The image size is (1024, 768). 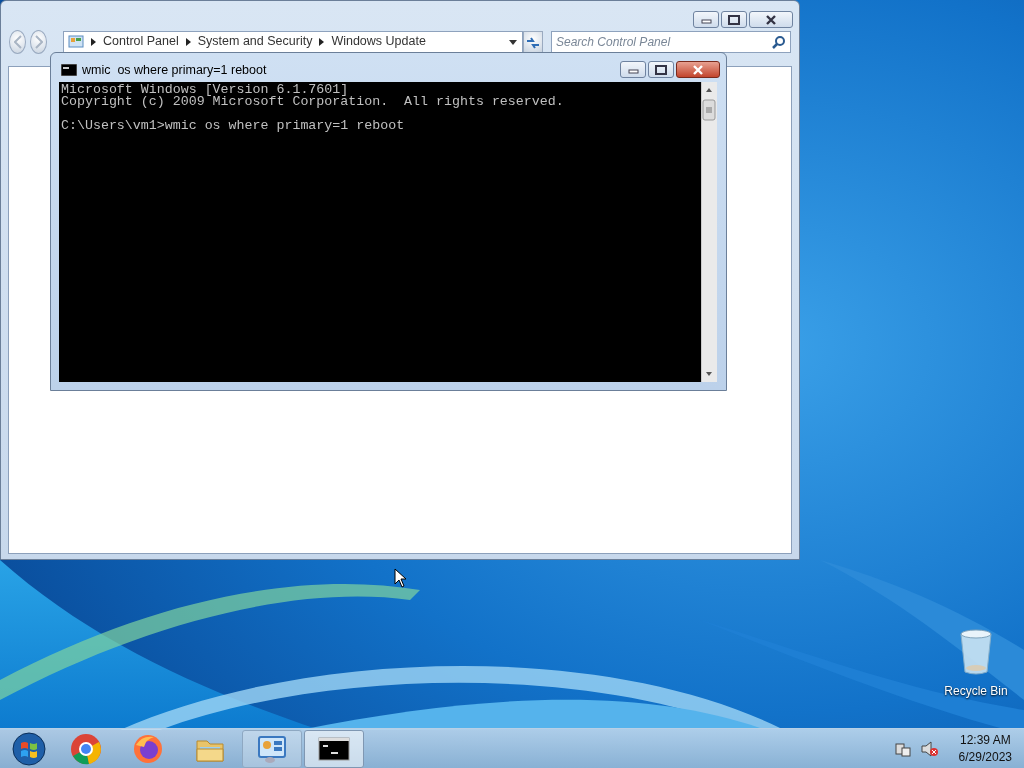 What do you see at coordinates (985, 740) in the screenshot?
I see `clock-time: 12:39 AM` at bounding box center [985, 740].